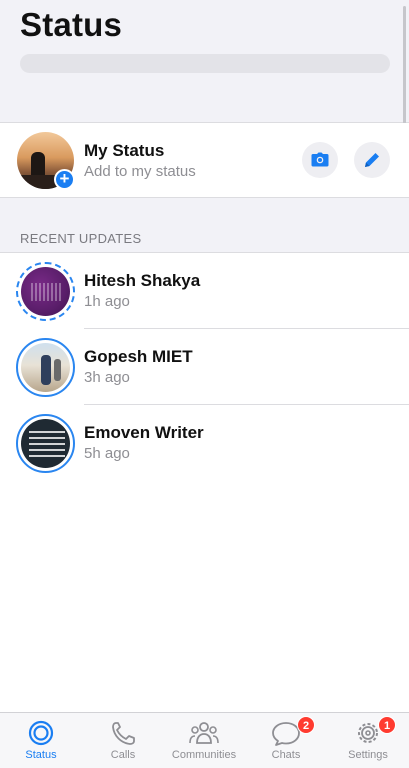  Describe the element at coordinates (404, 65) in the screenshot. I see `scroll-indicator` at that location.